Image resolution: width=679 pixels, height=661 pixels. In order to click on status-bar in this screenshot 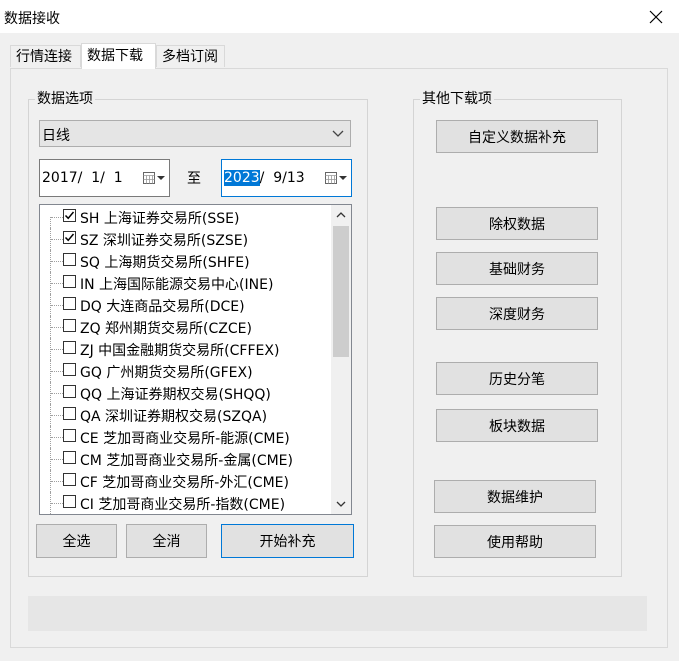, I will do `click(337, 613)`.